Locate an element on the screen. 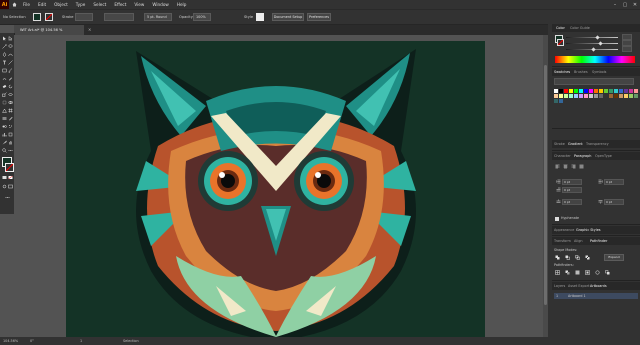 Image resolution: width=640 pixels, height=345 pixels. slice-tool-icon is located at coordinates (4, 142).